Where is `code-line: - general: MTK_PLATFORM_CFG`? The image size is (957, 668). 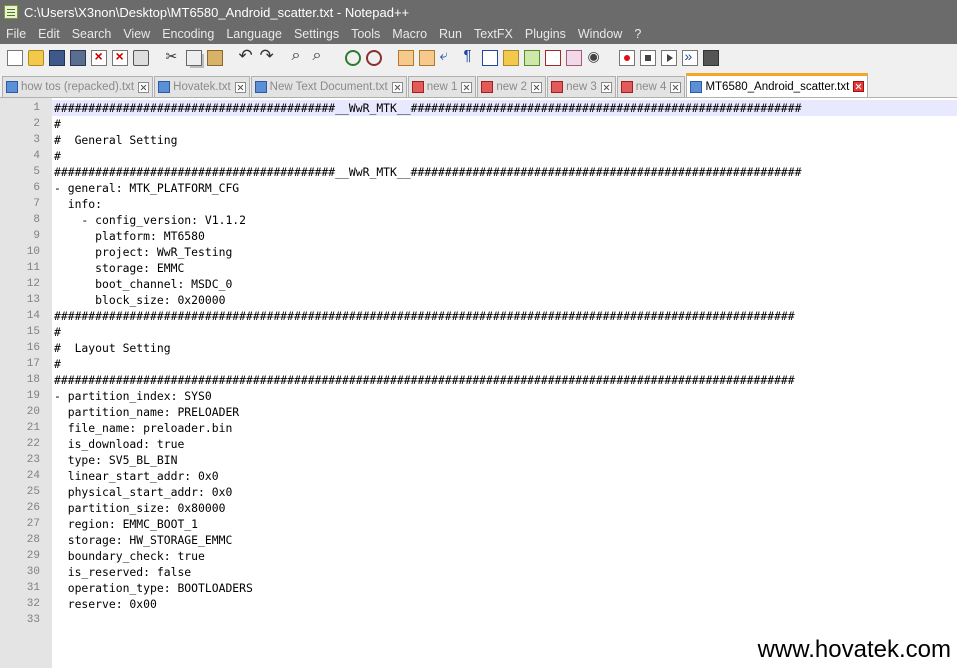
code-line: - general: MTK_PLATFORM_CFG is located at coordinates (428, 188).